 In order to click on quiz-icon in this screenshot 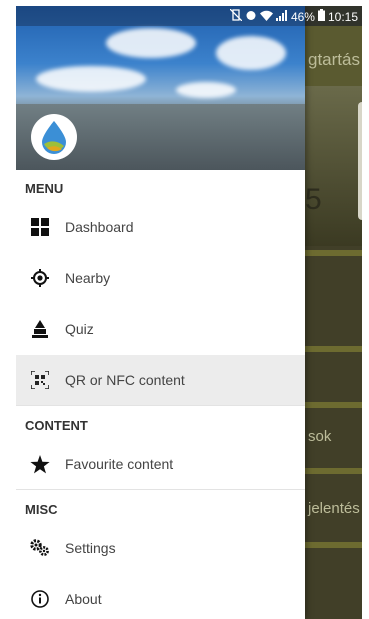, I will do `click(40, 329)`.